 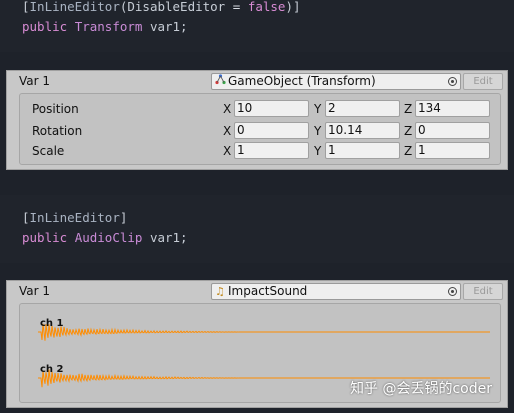 I want to click on property-row-scale: Scale X 1 Y 1 Z 1, so click(x=260, y=151).